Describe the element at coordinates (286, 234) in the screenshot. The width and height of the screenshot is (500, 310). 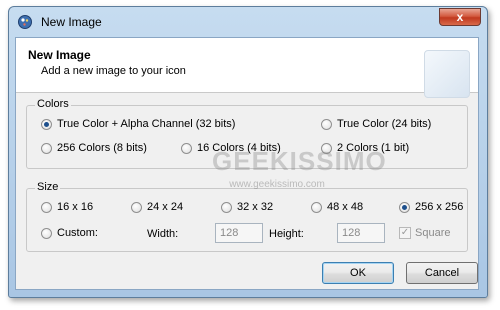
I see `height-label: Height:` at that location.